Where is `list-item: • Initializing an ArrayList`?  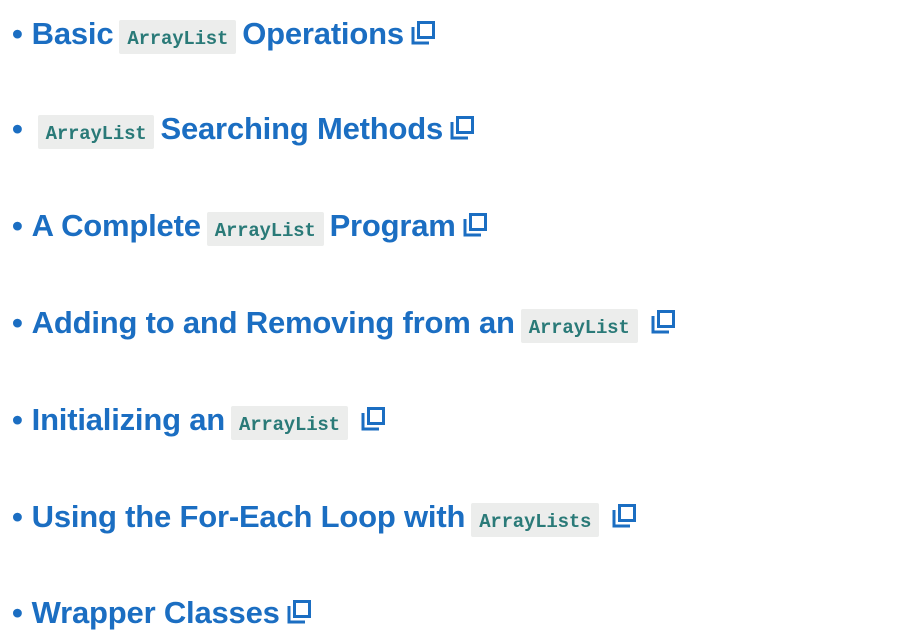
list-item: • Initializing an ArrayList is located at coordinates (199, 420).